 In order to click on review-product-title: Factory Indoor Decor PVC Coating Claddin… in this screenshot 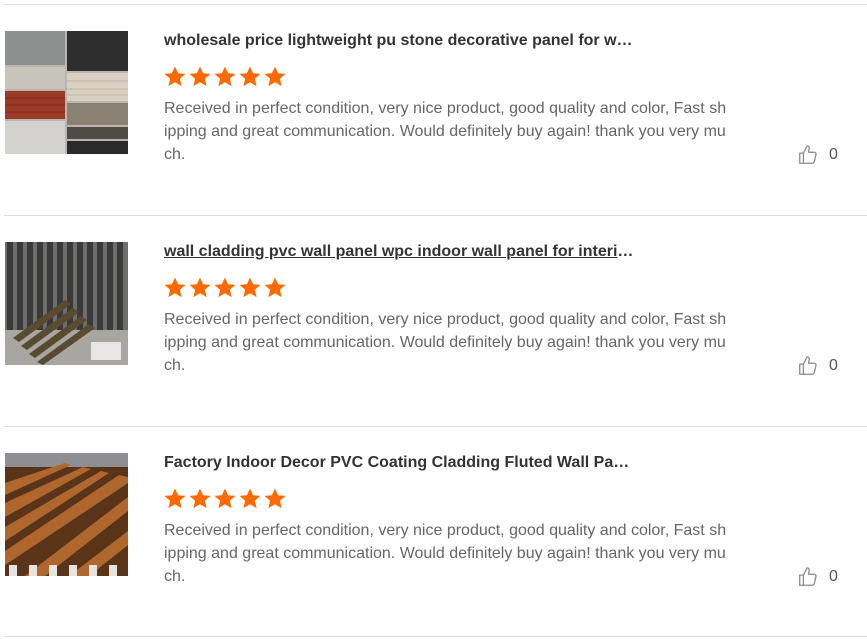, I will do `click(399, 463)`.